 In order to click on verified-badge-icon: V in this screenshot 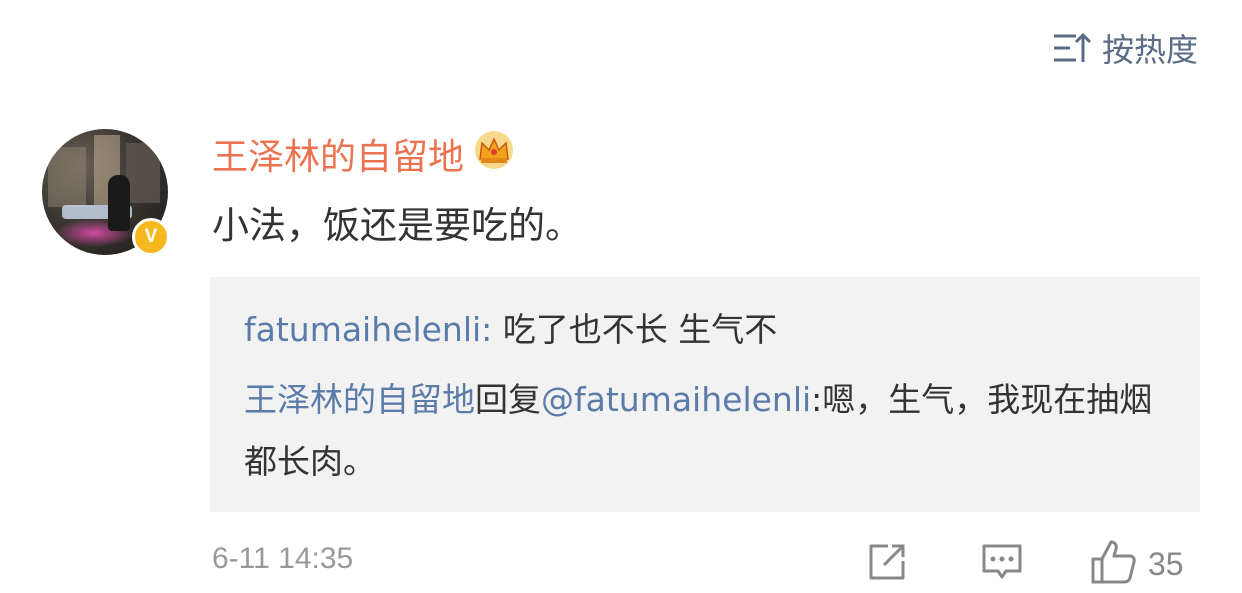, I will do `click(151, 237)`.